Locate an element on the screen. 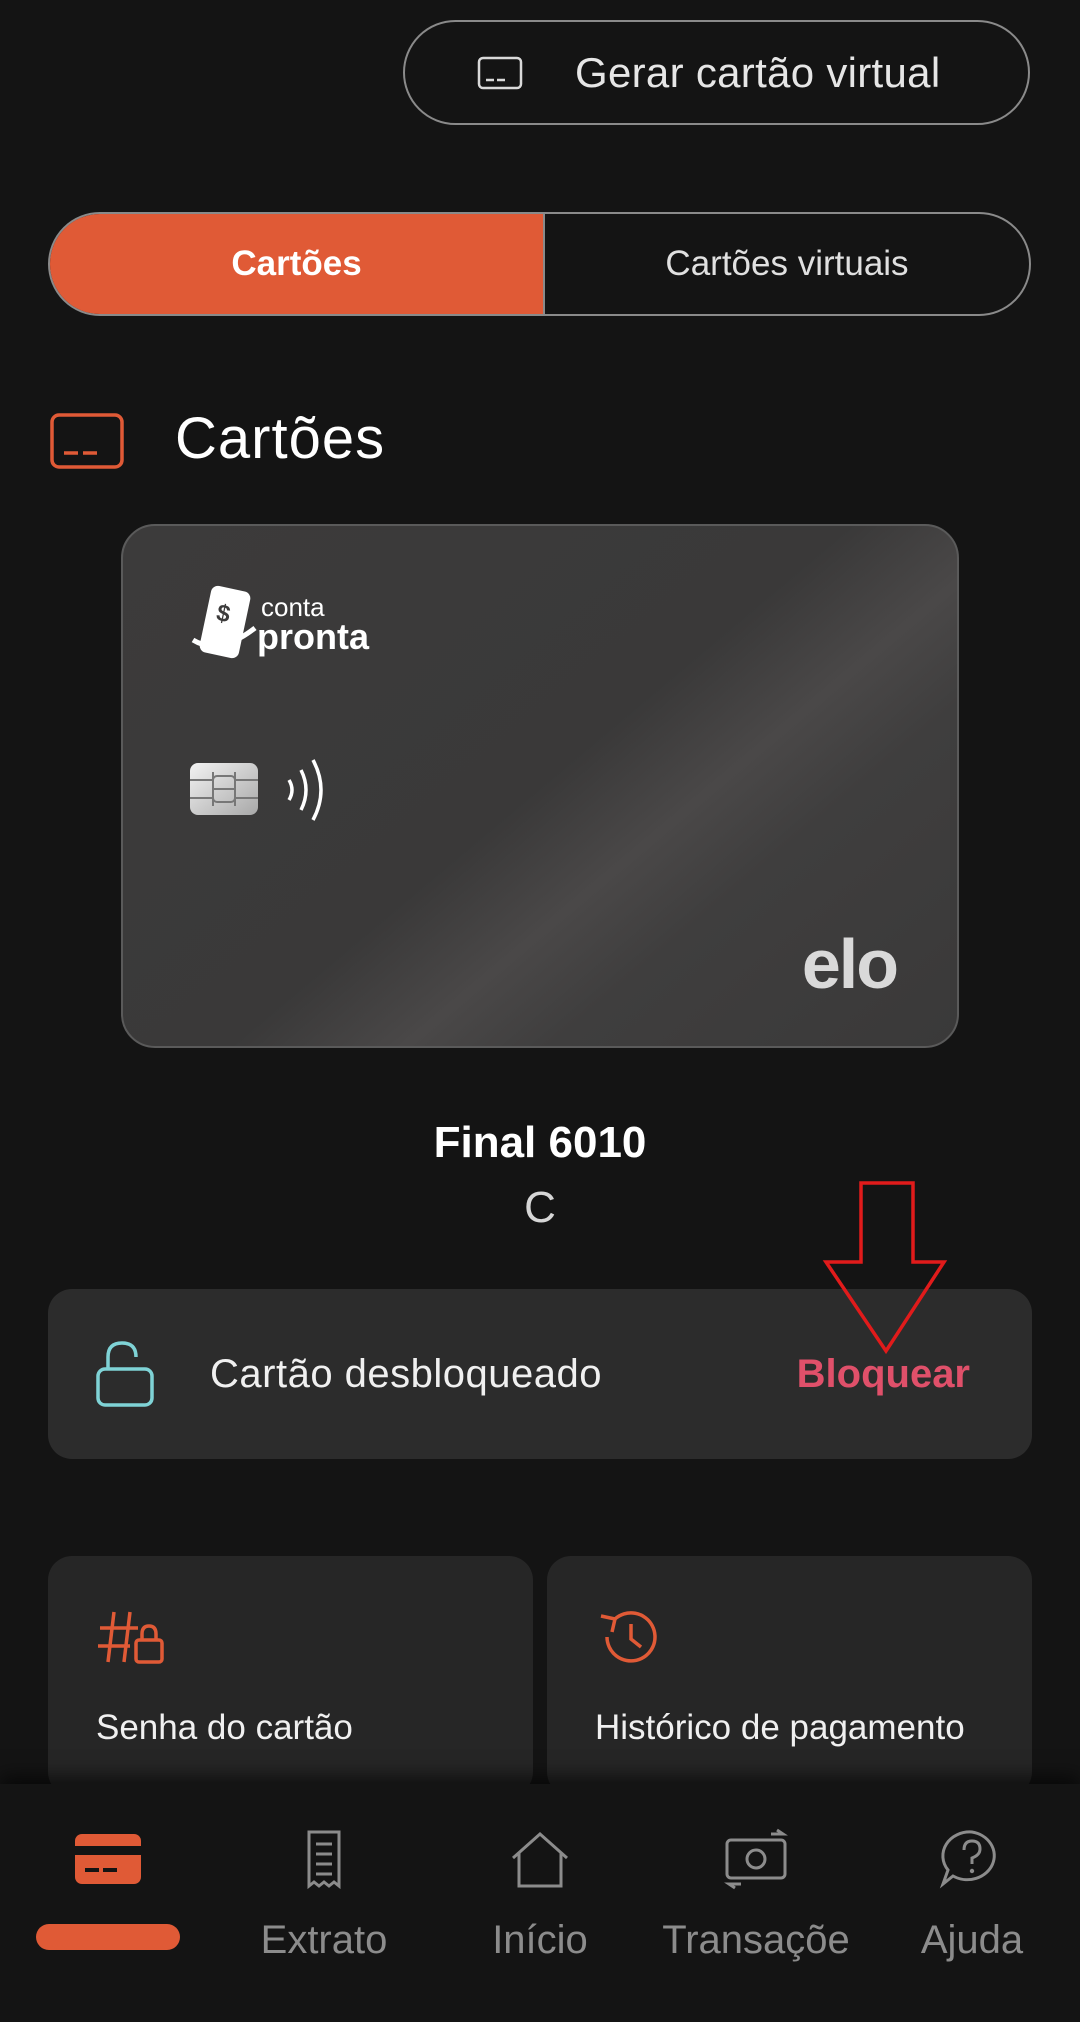 This screenshot has height=2022, width=1080. payment-history-tile: Histórico de pagamento is located at coordinates (789, 1676).